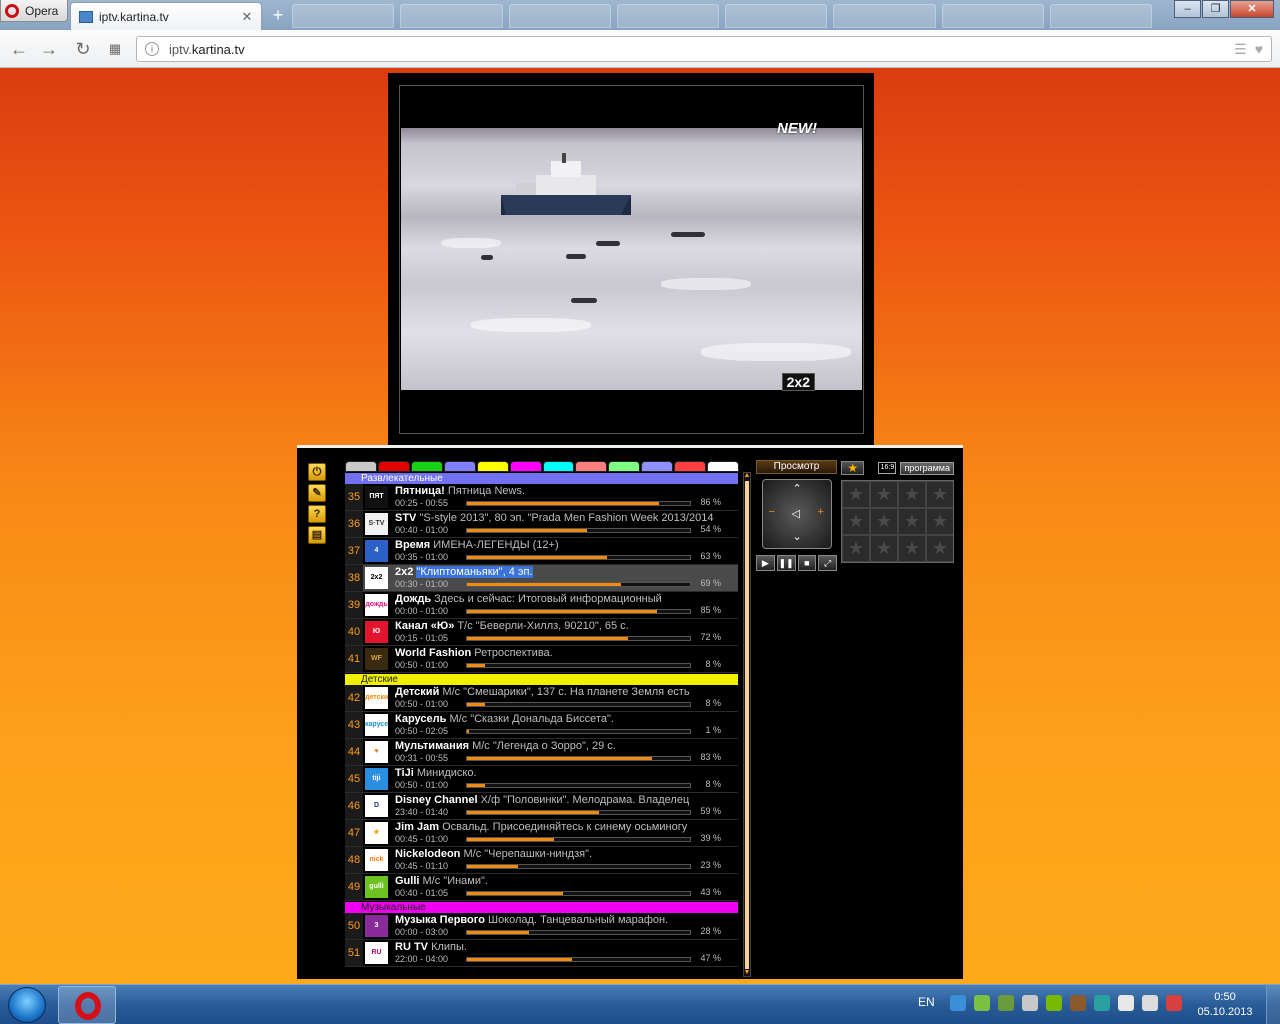 The image size is (1280, 1024). I want to click on play-icon: ▶, so click(765, 563).